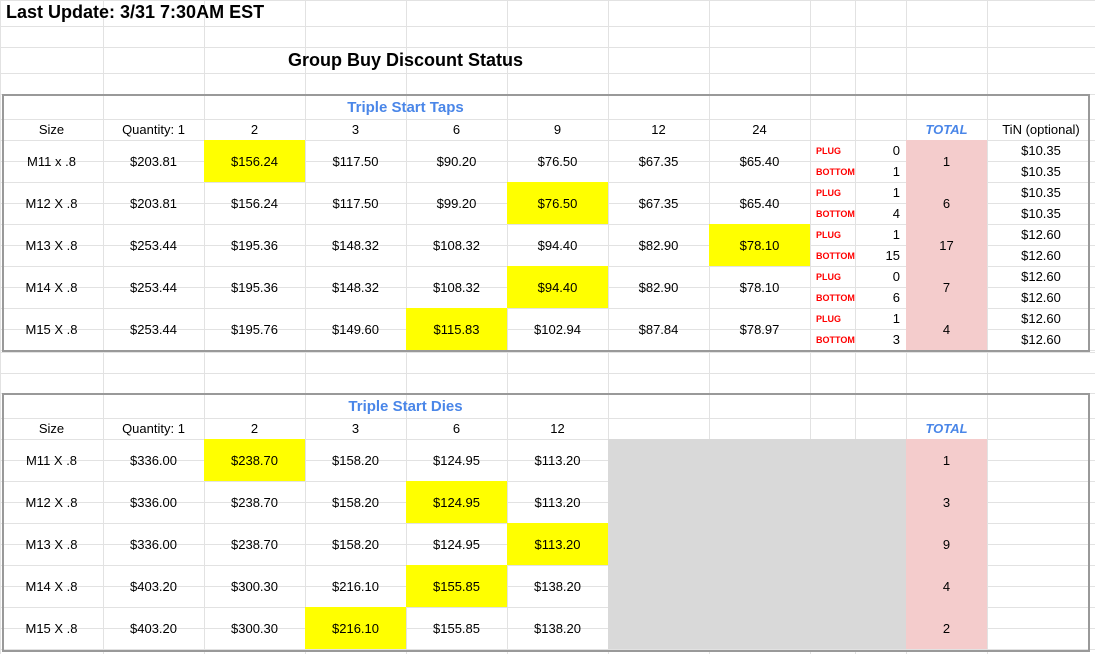  I want to click on taps-price-cell: $195.76, so click(254, 329).